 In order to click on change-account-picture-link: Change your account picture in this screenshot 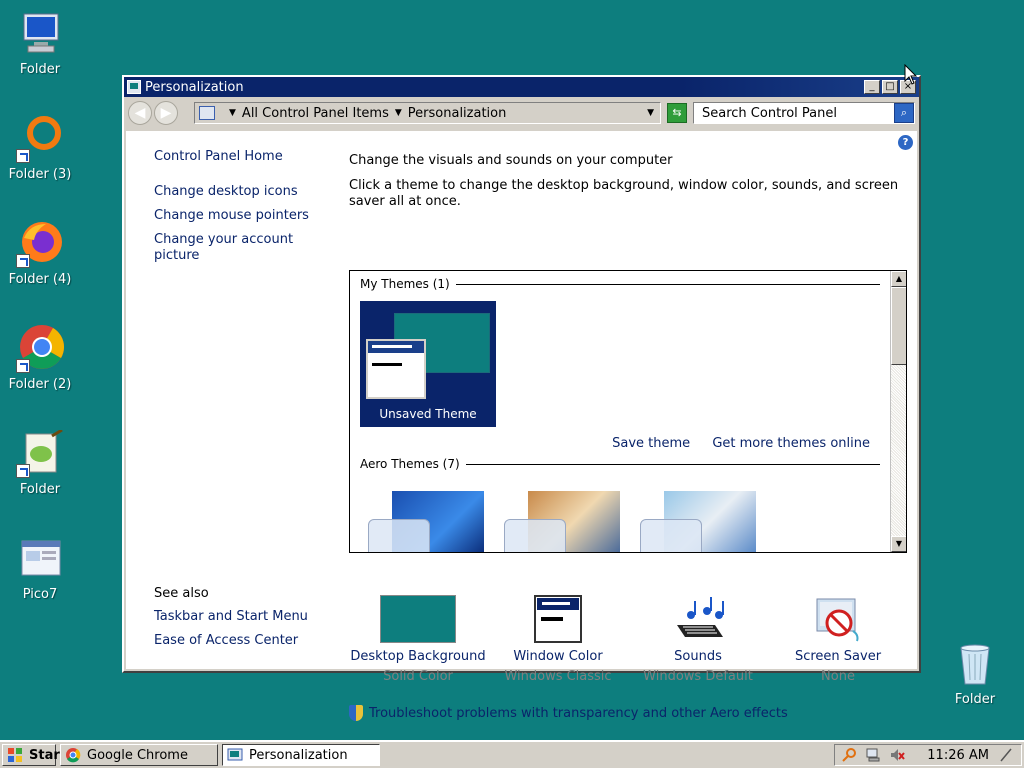, I will do `click(239, 248)`.